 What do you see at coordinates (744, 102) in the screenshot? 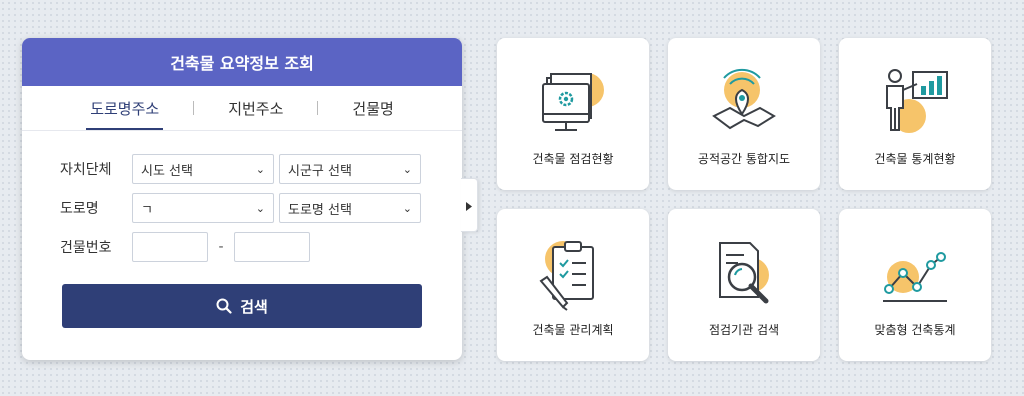
I see `map-pin-icon` at bounding box center [744, 102].